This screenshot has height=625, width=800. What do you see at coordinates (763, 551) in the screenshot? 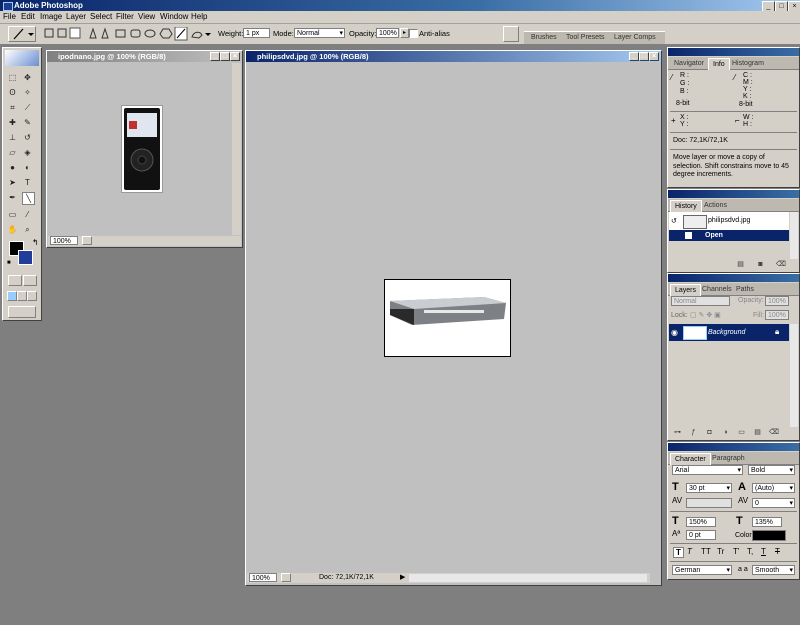
I see `underline-button: T` at bounding box center [763, 551].